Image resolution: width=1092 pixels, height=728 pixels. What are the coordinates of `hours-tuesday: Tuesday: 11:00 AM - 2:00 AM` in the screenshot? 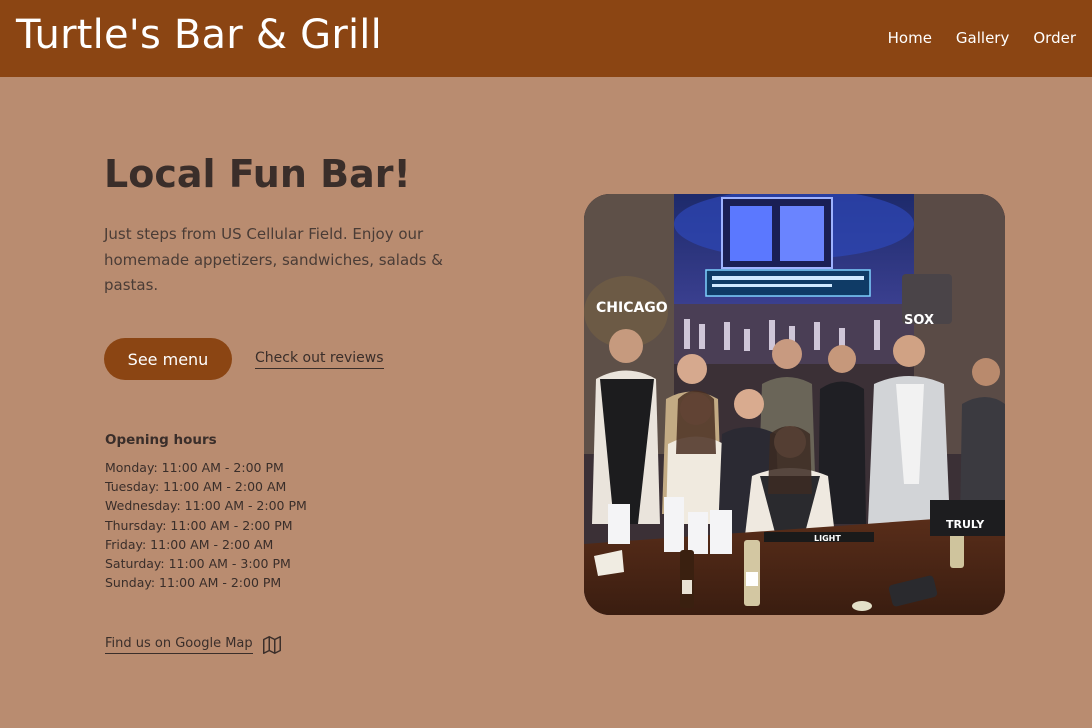 It's located at (196, 487).